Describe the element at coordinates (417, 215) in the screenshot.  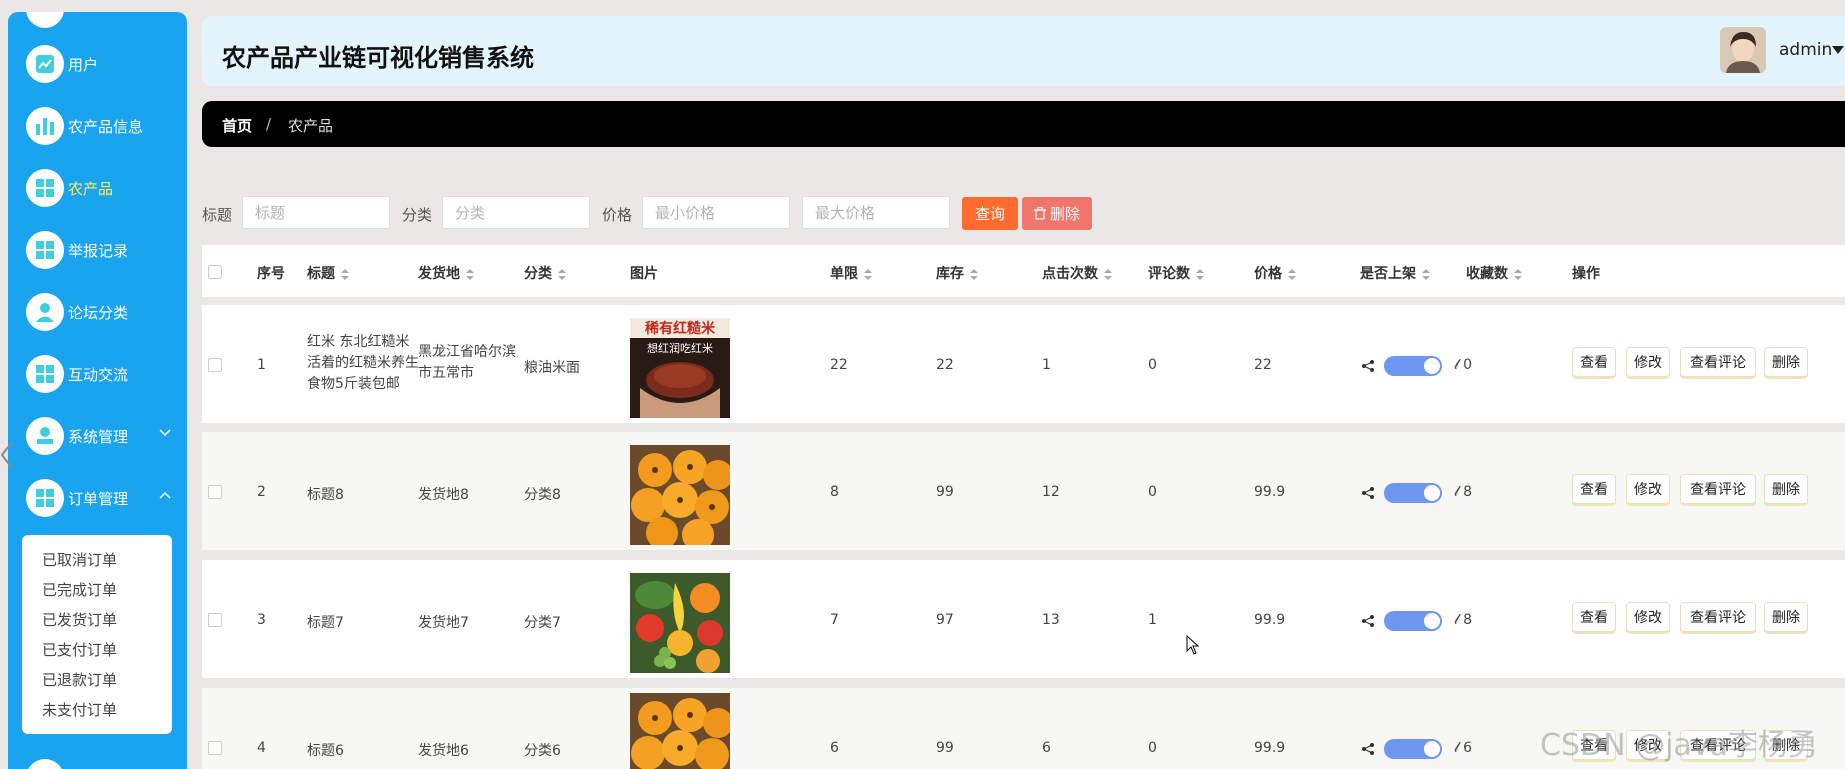
I see `category-filter-label: 分类` at that location.